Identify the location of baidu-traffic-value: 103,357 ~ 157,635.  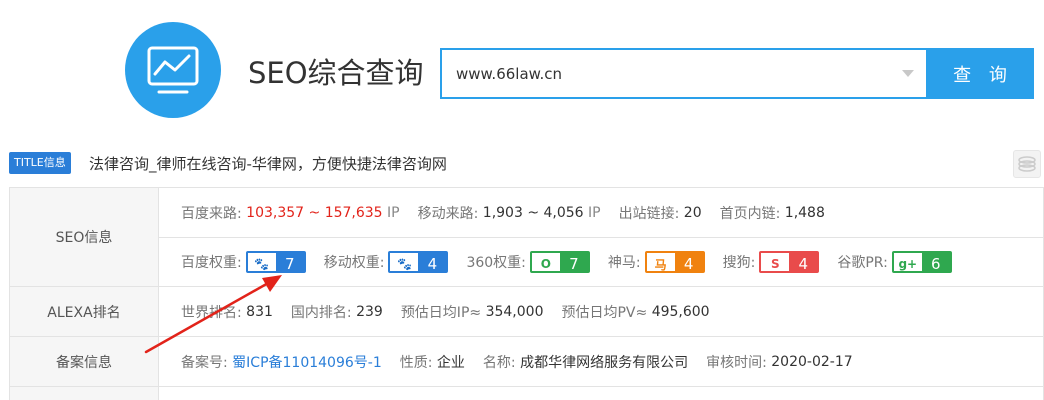
(314, 212).